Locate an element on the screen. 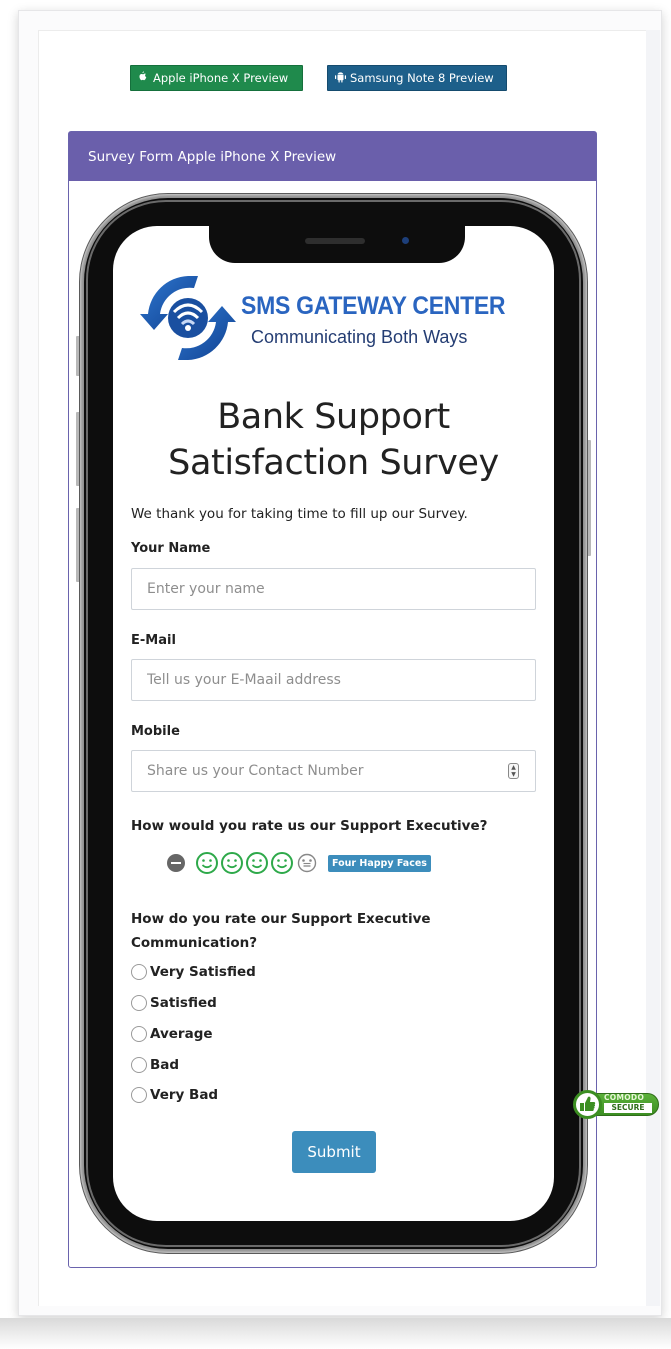 This screenshot has height=1349, width=671. mobile-label: Mobile is located at coordinates (155, 731).